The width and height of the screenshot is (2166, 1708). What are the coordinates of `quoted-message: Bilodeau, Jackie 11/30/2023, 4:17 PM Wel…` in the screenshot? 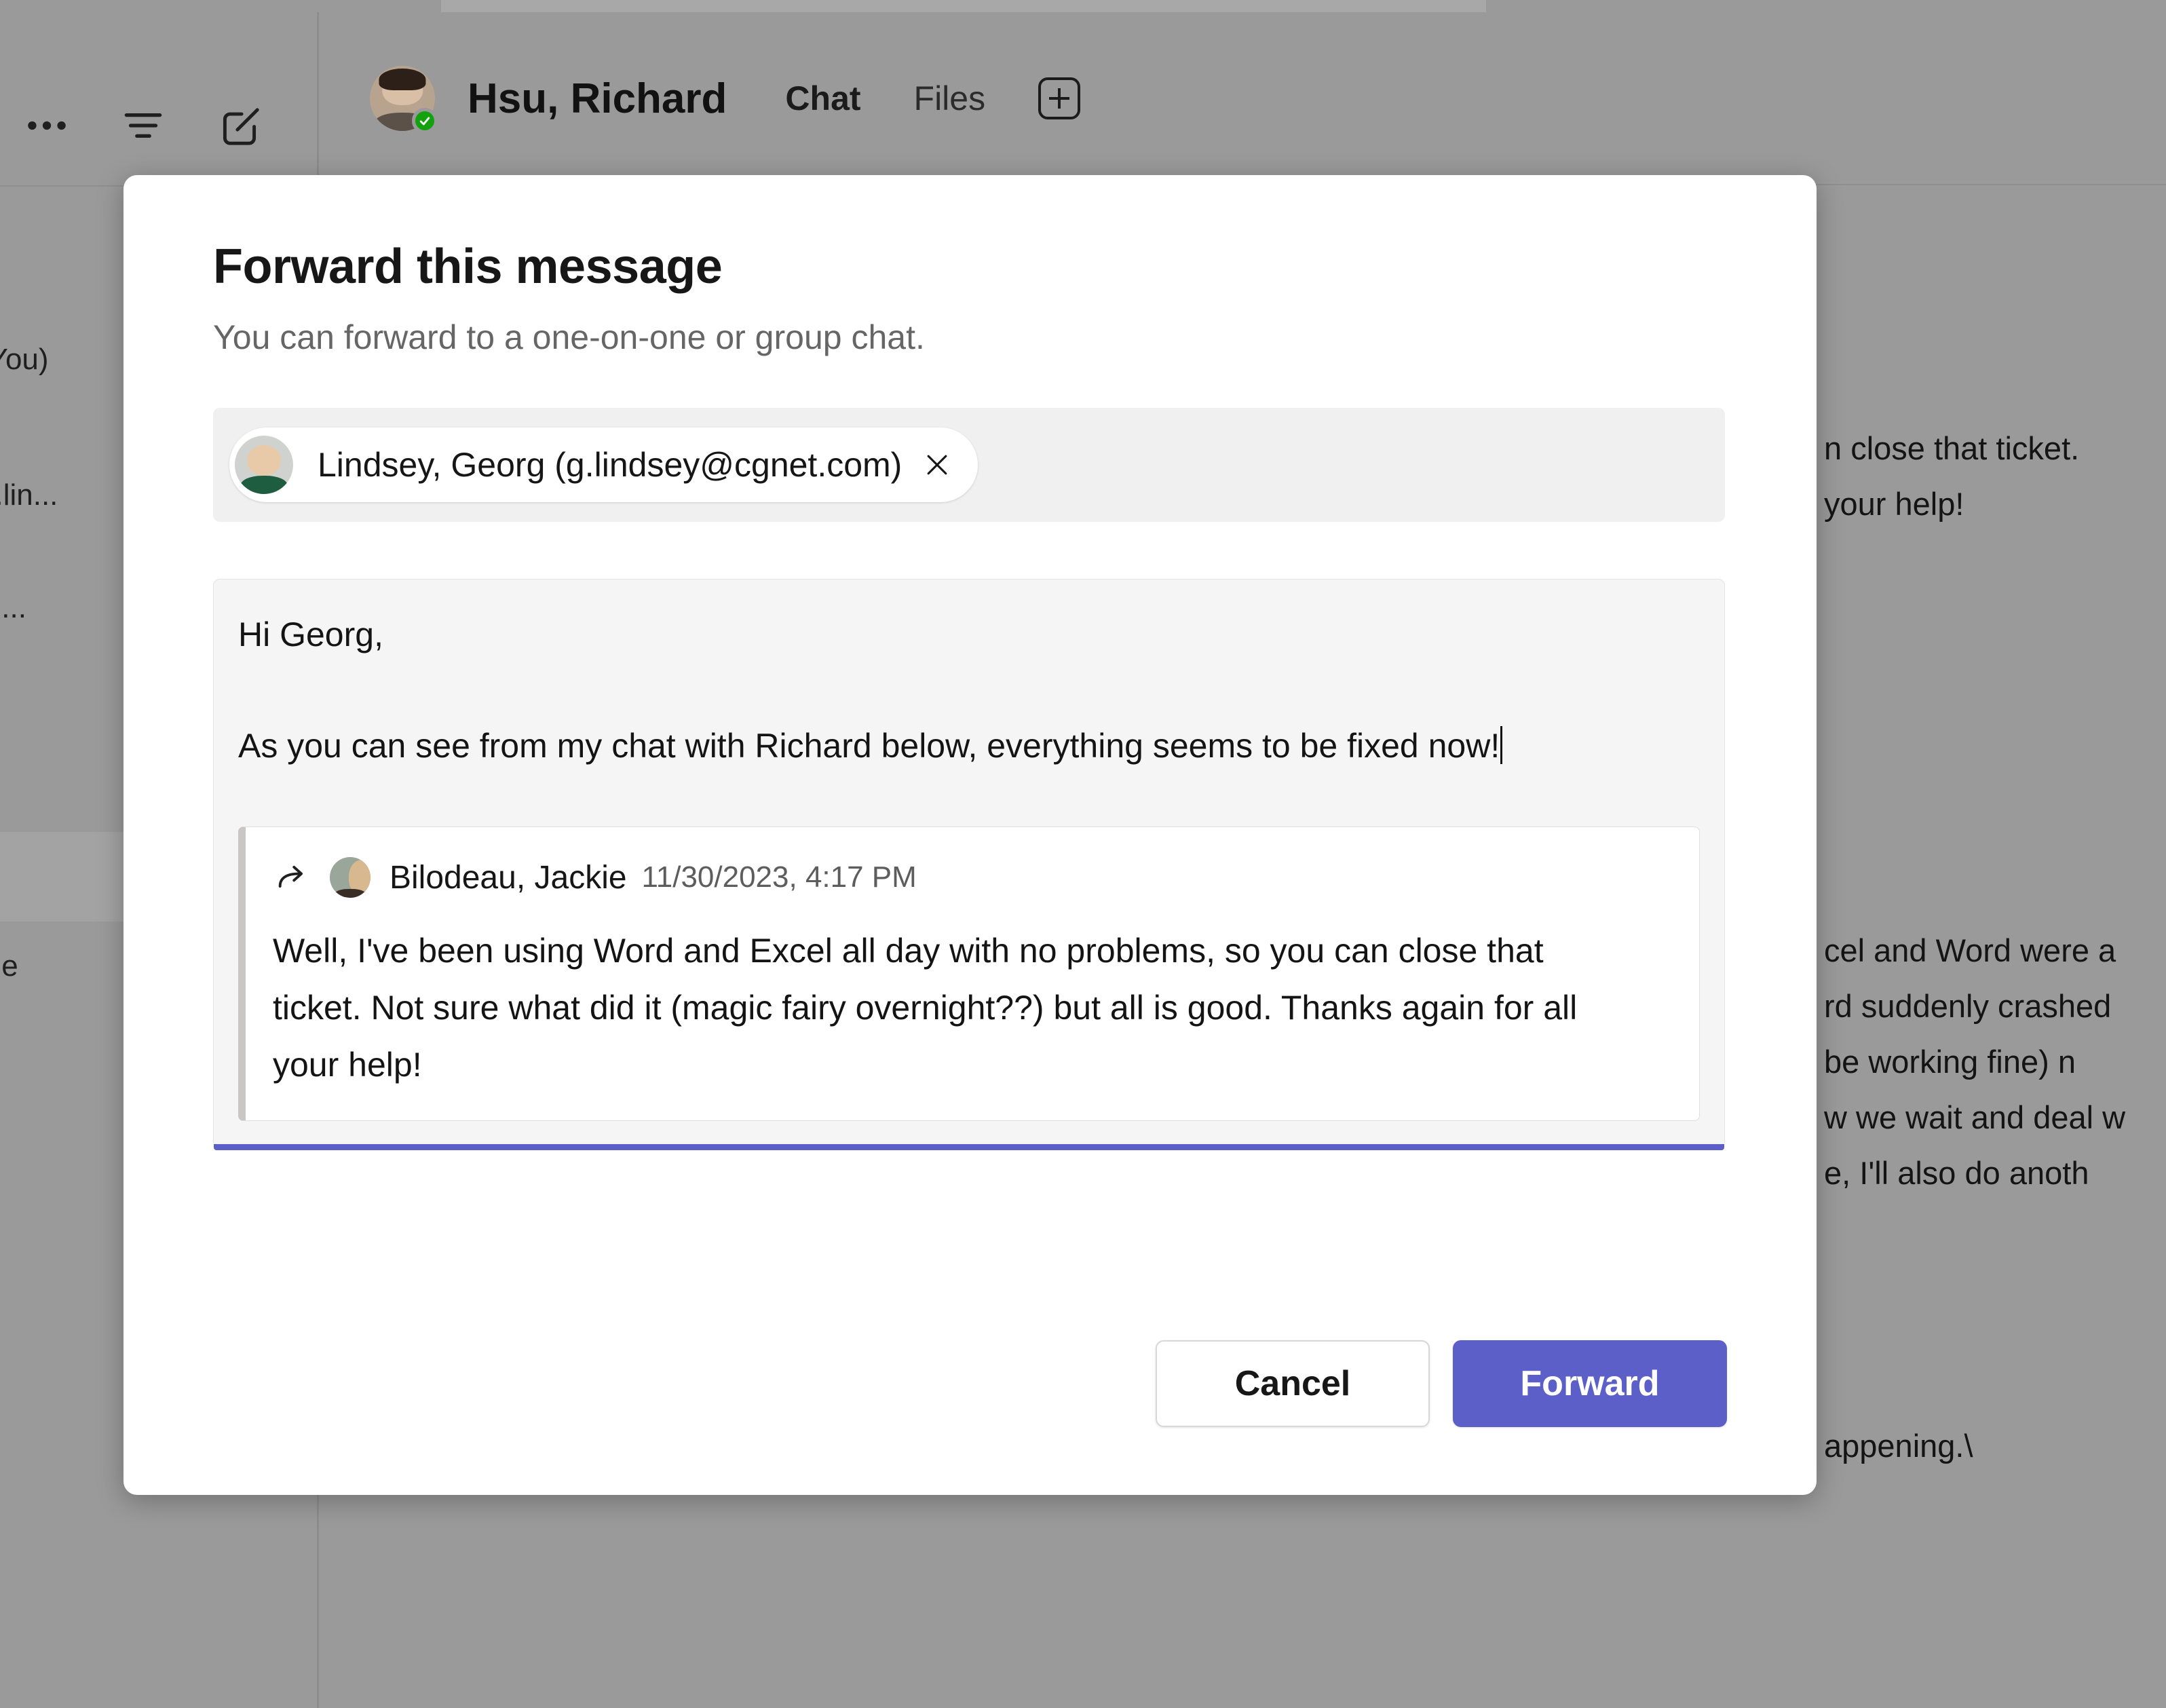 It's located at (969, 974).